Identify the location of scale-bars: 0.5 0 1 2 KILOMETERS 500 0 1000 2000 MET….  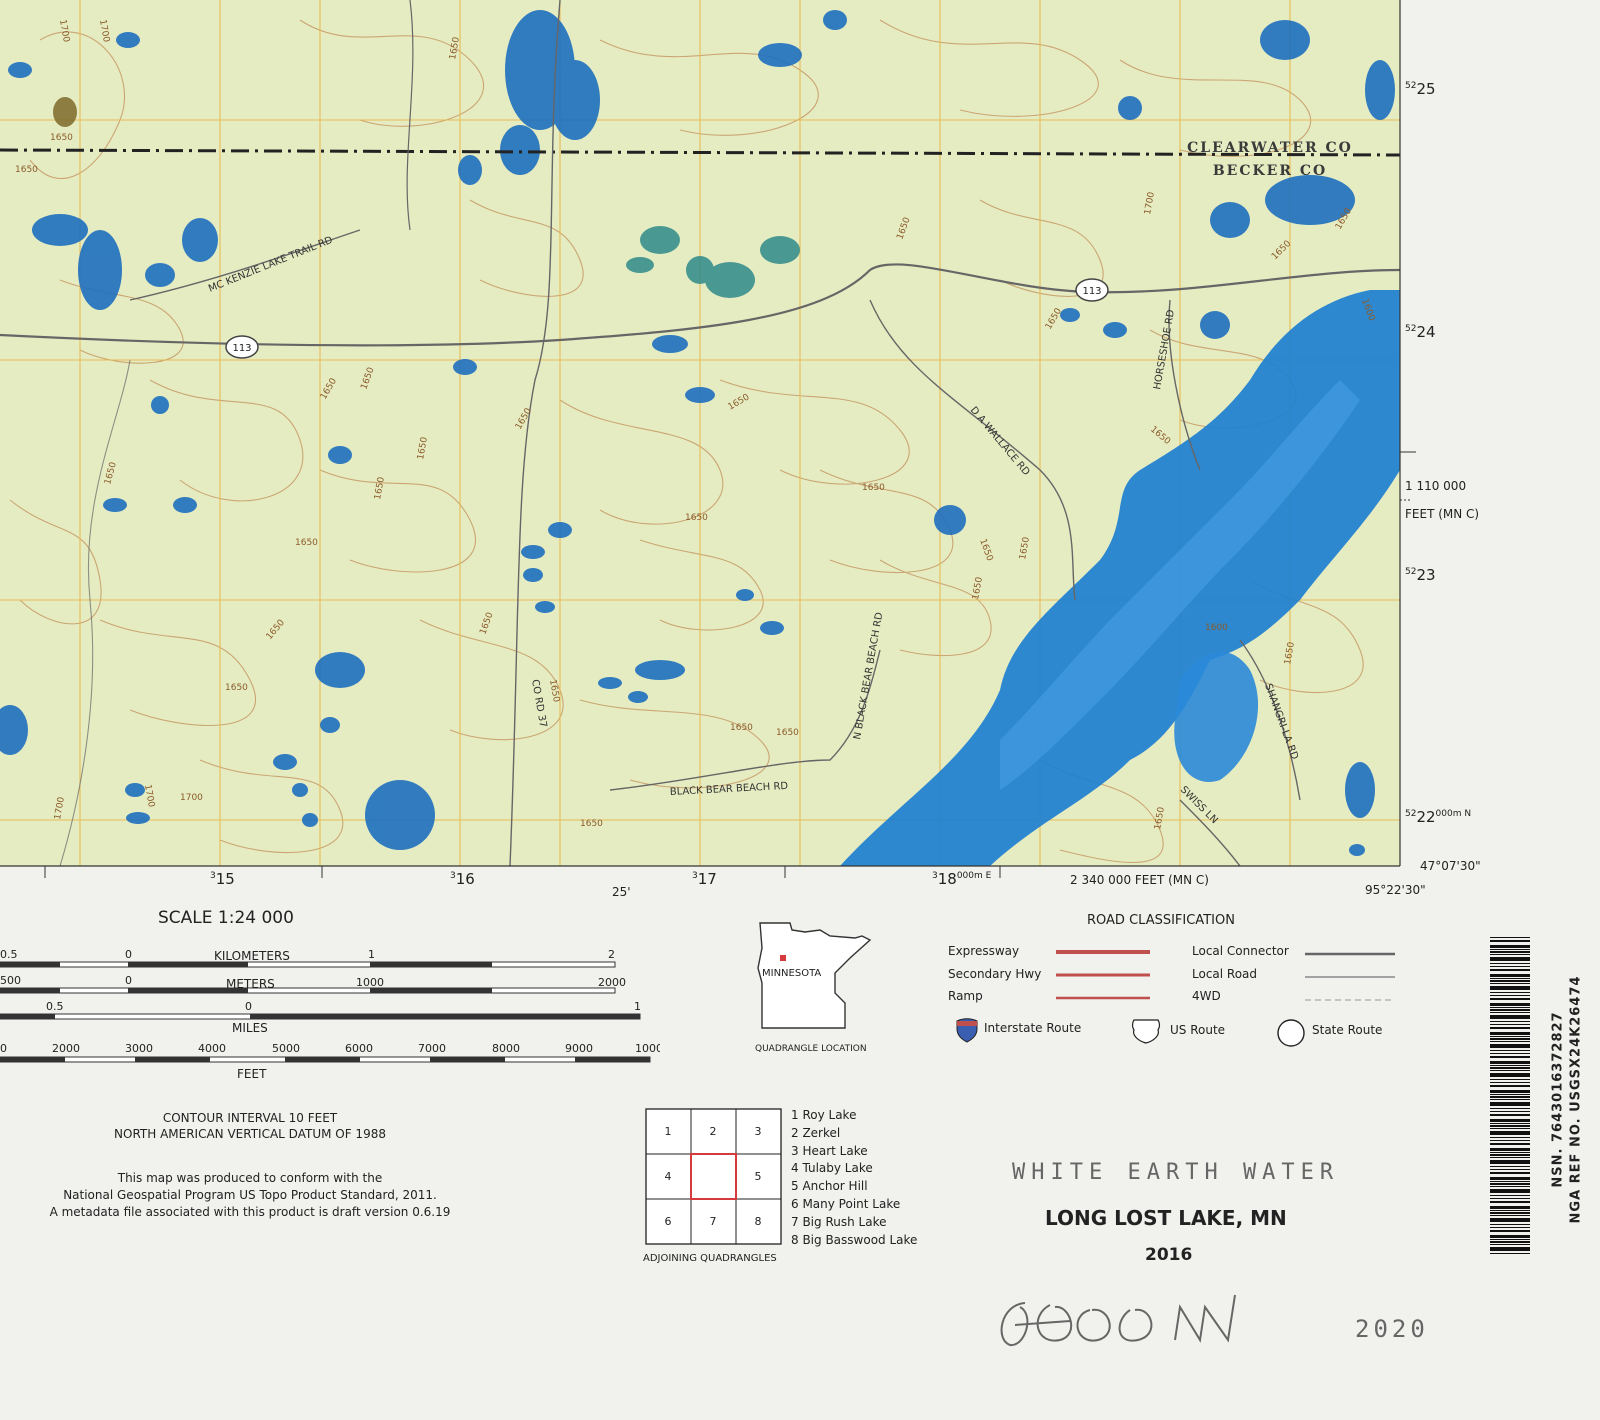
(330, 1014).